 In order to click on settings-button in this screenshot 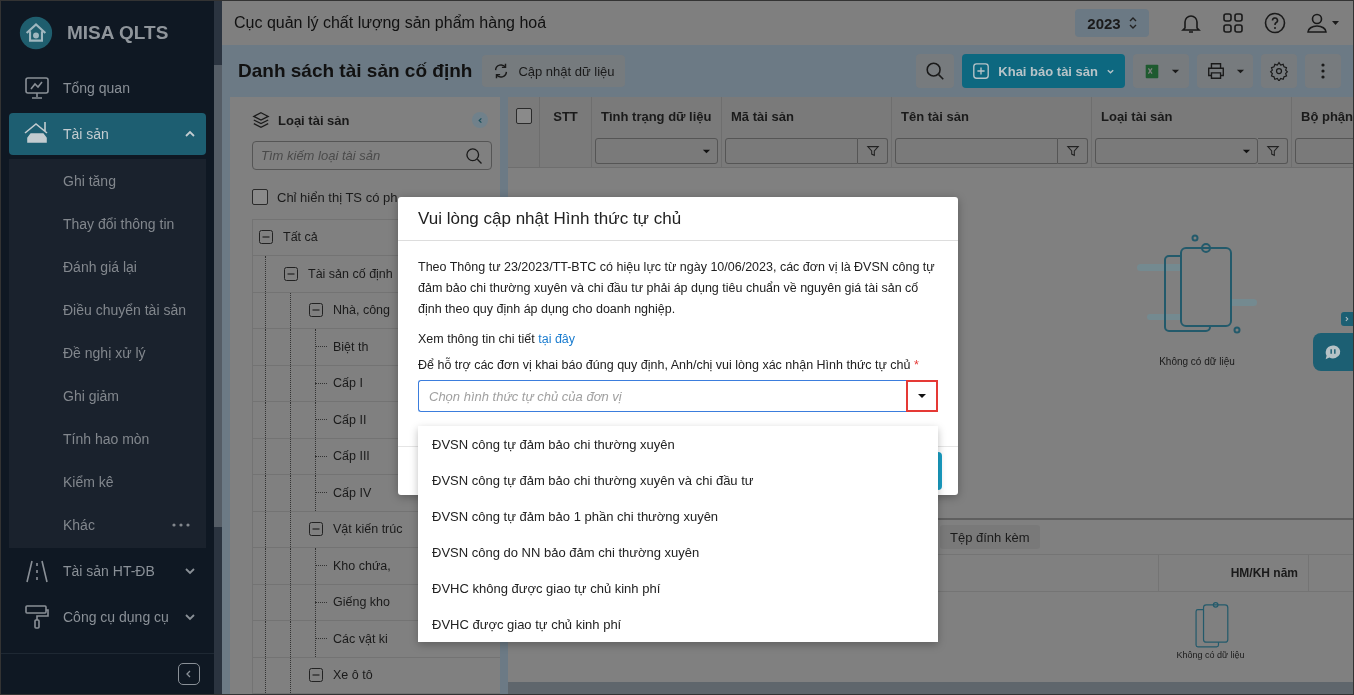, I will do `click(1279, 71)`.